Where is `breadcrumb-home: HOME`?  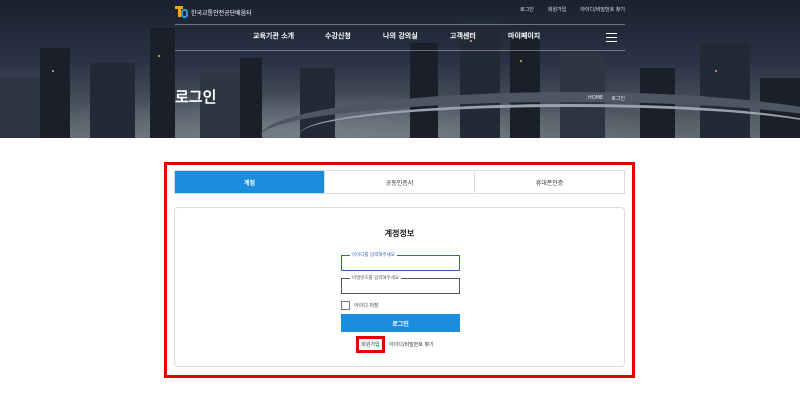 breadcrumb-home: HOME is located at coordinates (595, 98).